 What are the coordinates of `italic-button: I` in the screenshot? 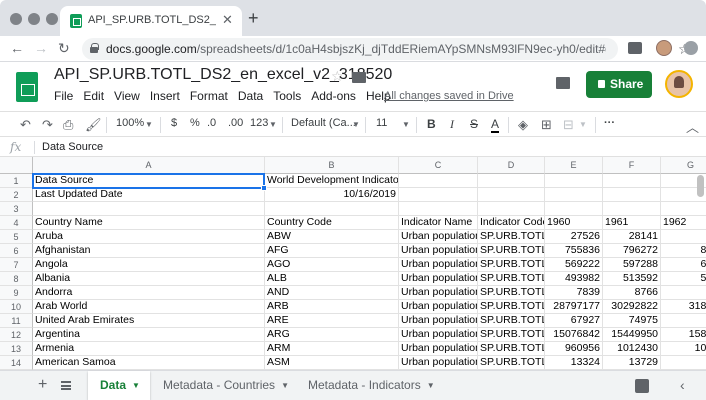 It's located at (452, 124).